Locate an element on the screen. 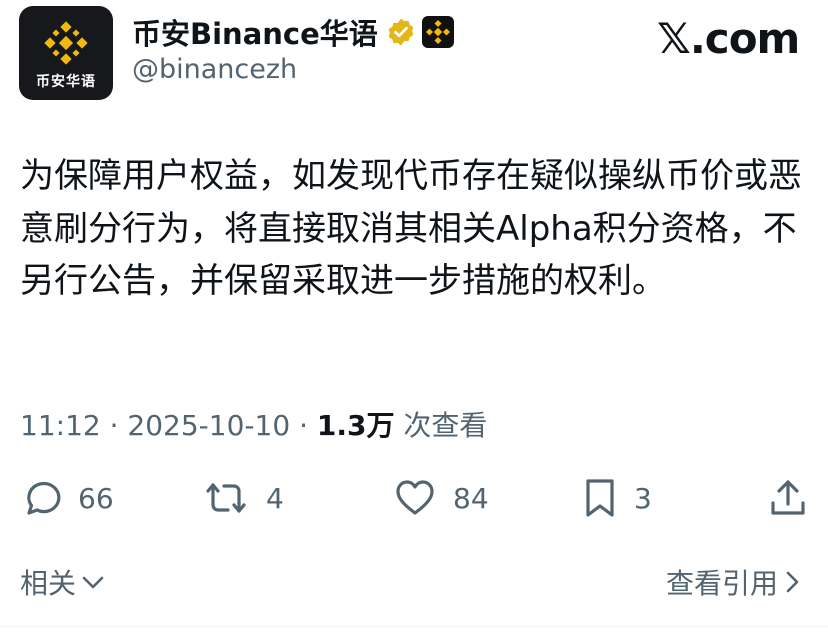  like-button: 84 is located at coordinates (441, 498).